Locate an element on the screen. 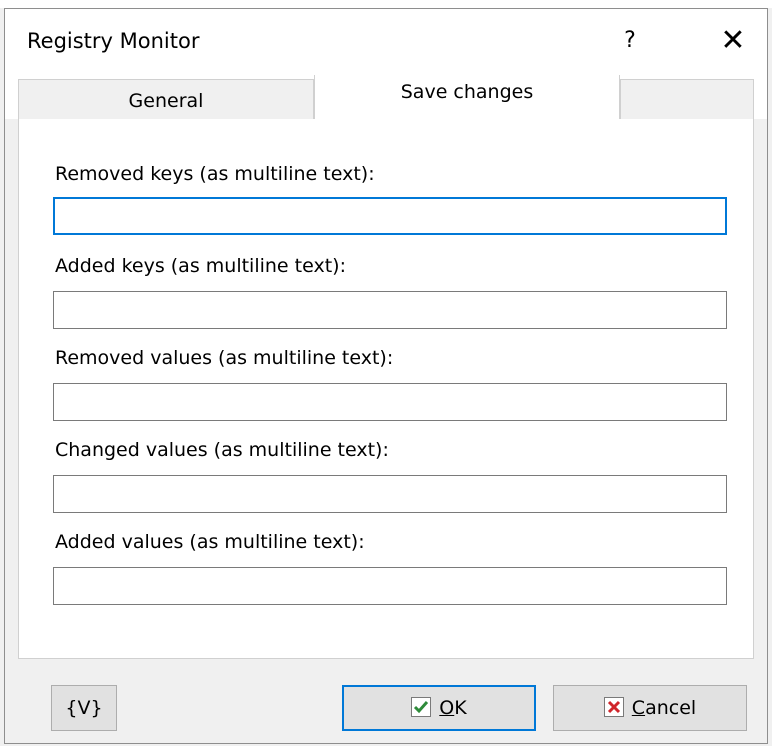 Image resolution: width=772 pixels, height=746 pixels. removed-values-label: Removed values (as multiline text): is located at coordinates (224, 358).